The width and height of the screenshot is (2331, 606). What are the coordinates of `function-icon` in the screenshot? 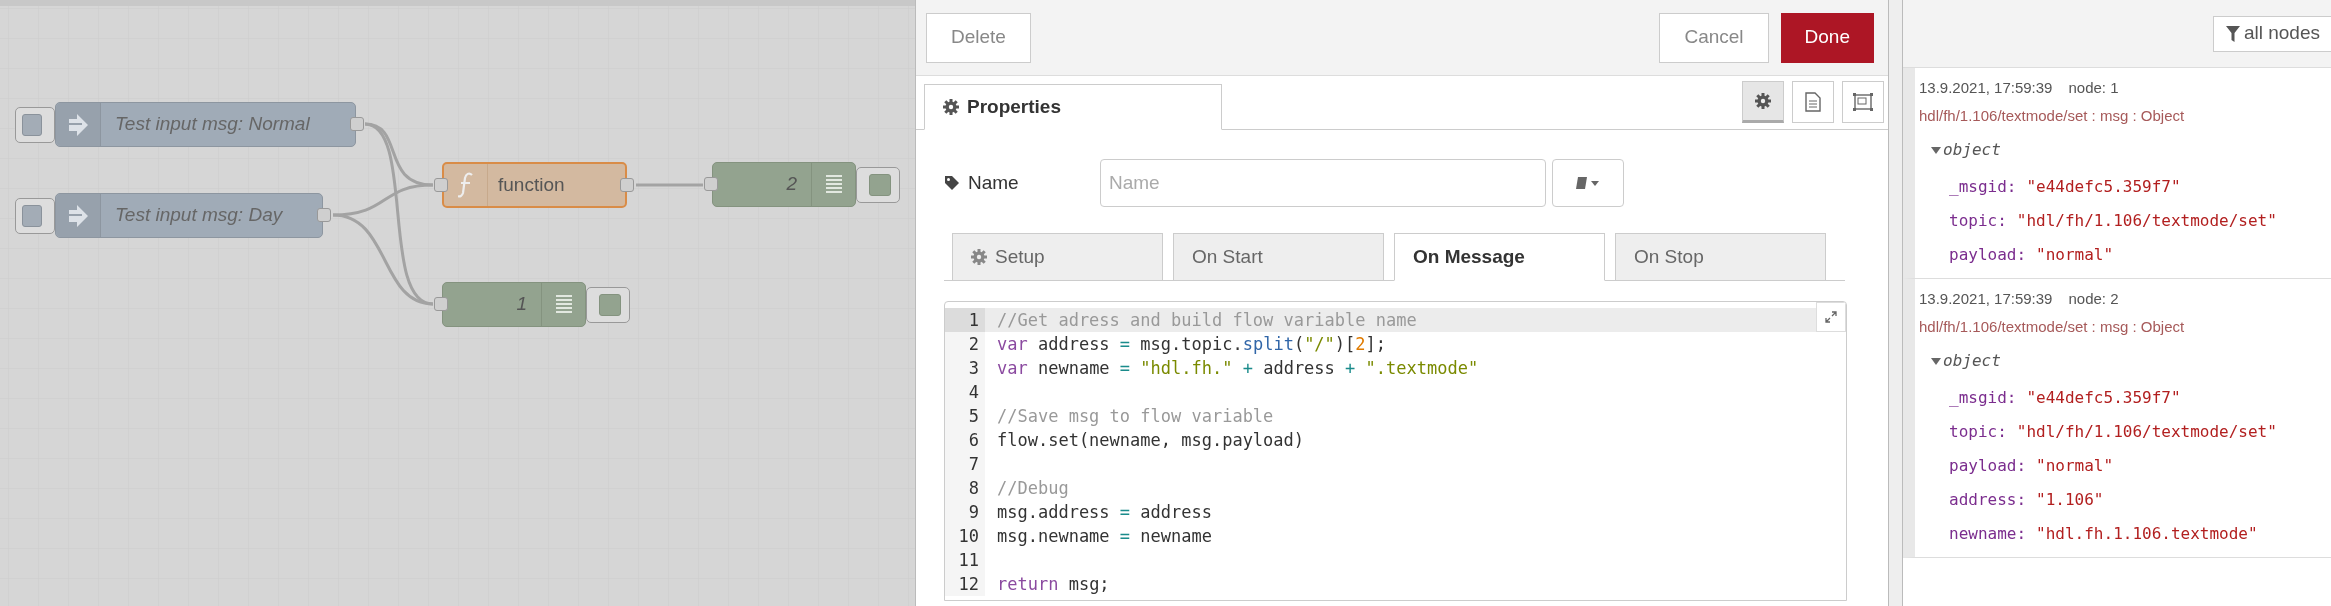 It's located at (465, 185).